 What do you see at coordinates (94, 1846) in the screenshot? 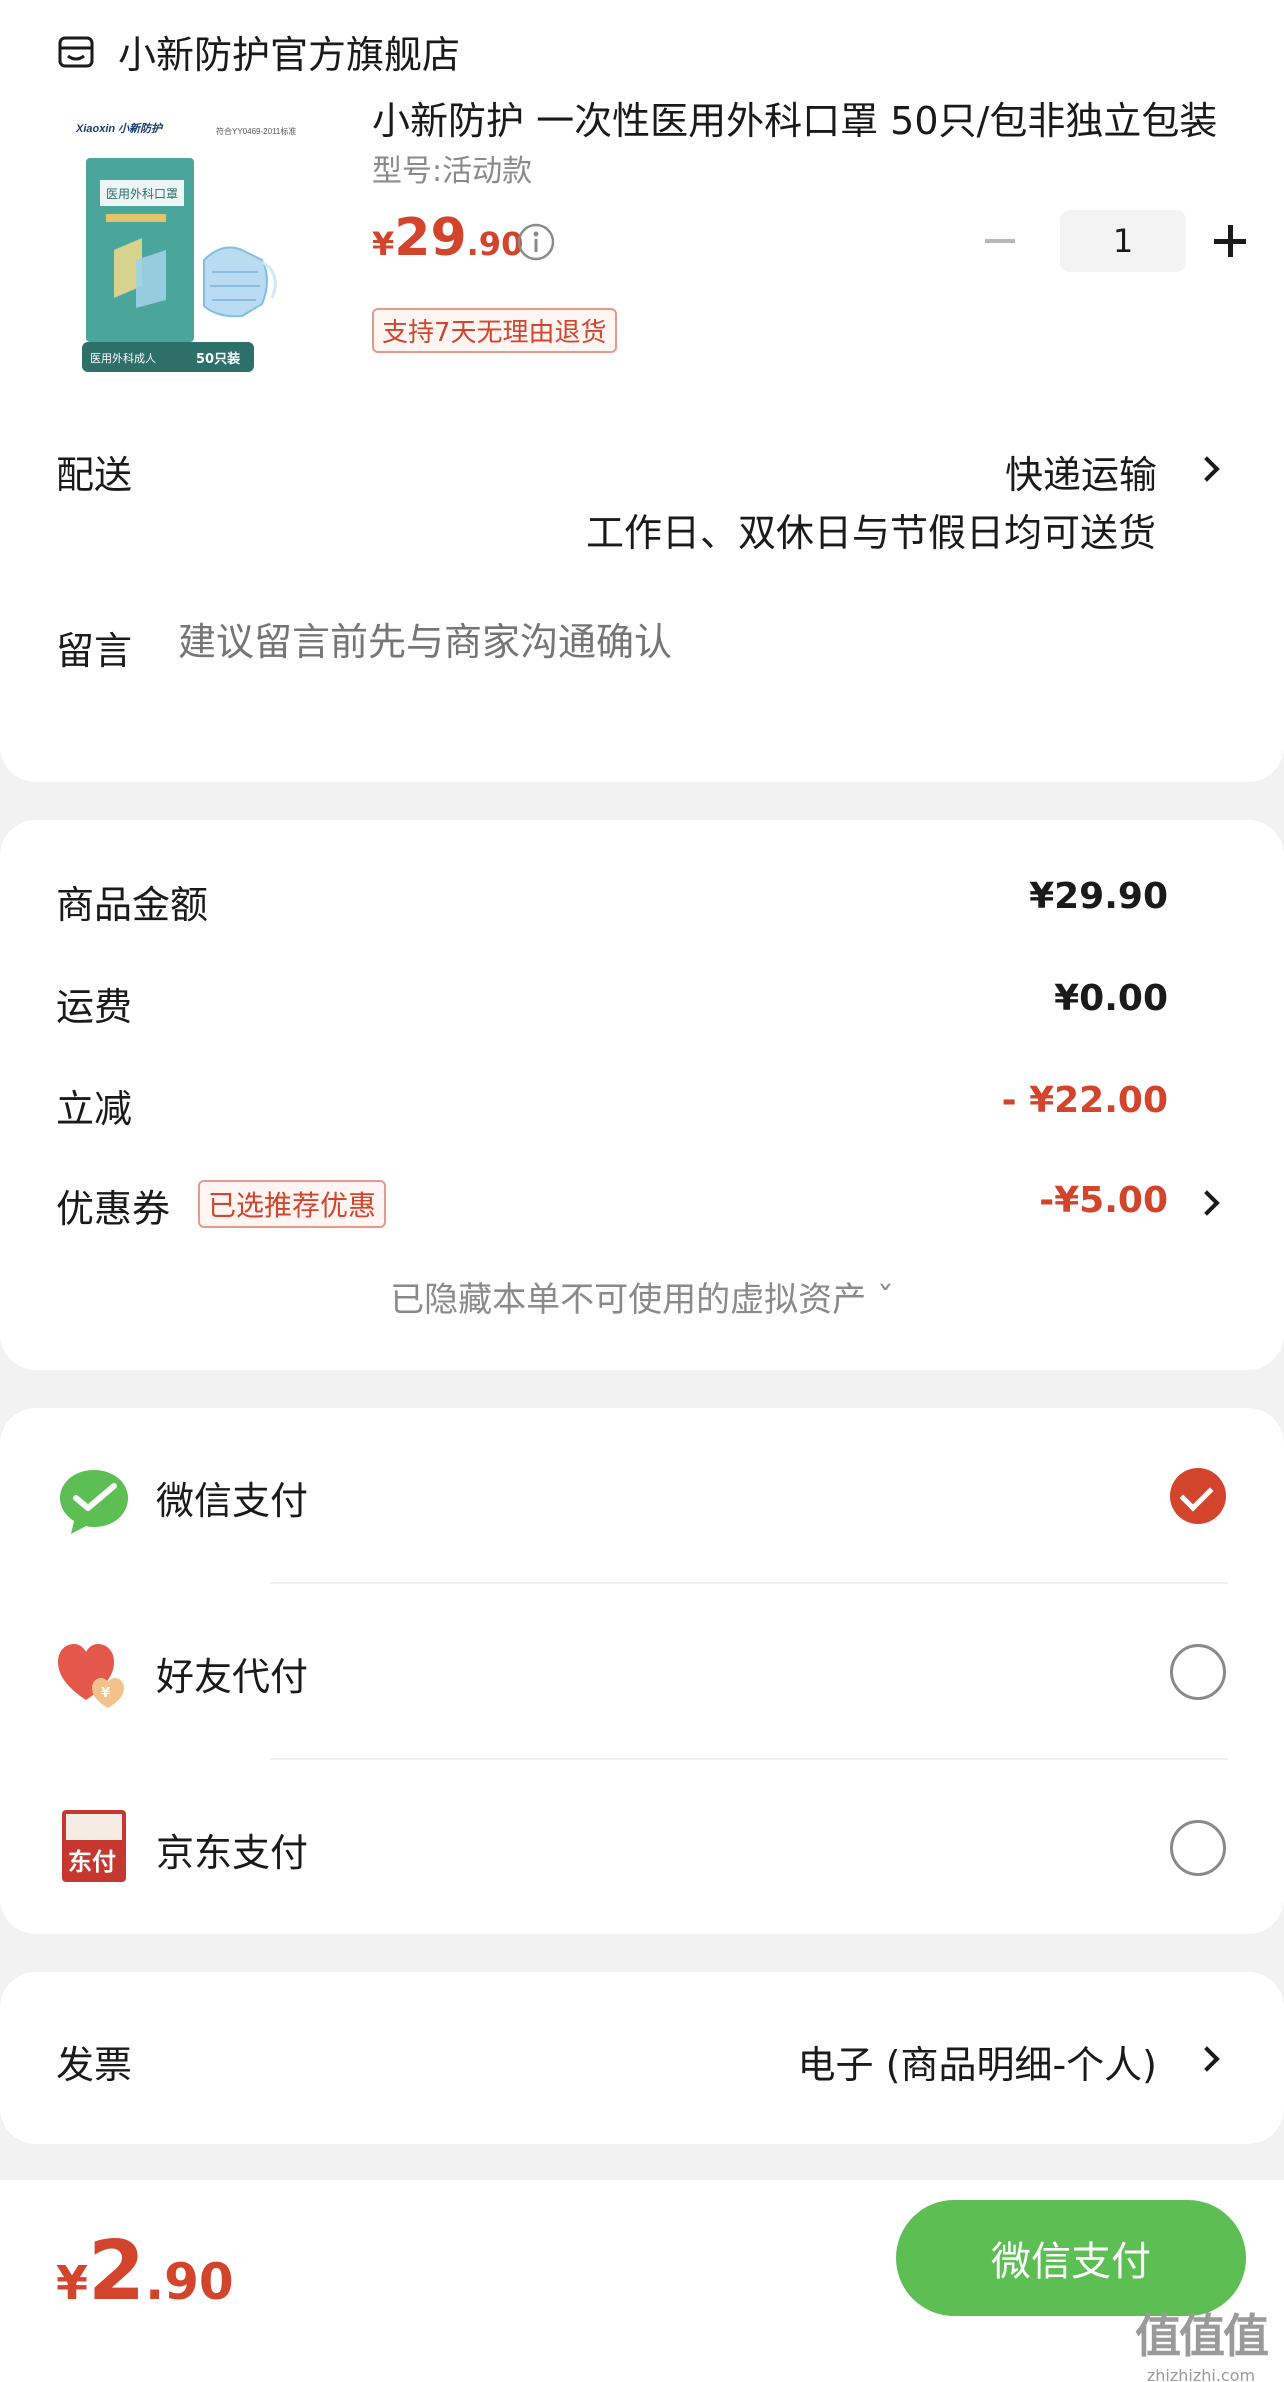
I see `jd-pay-icon: 东付` at bounding box center [94, 1846].